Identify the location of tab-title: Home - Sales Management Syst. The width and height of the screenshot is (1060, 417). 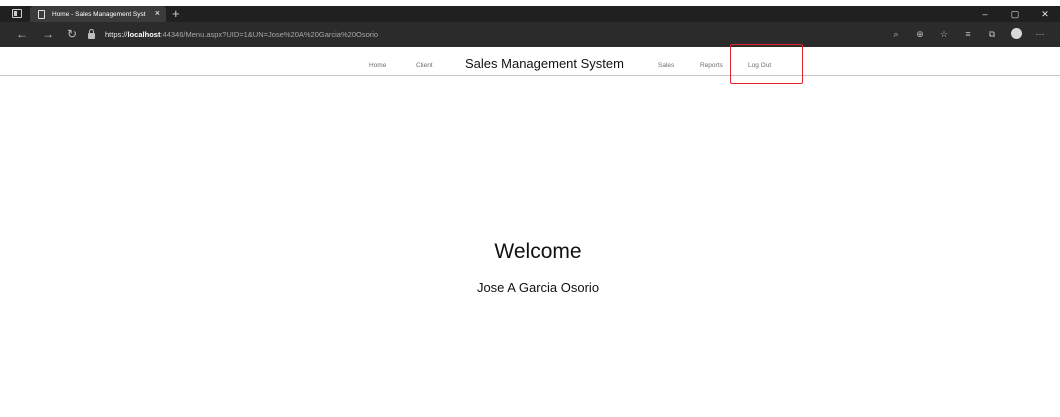
(99, 14).